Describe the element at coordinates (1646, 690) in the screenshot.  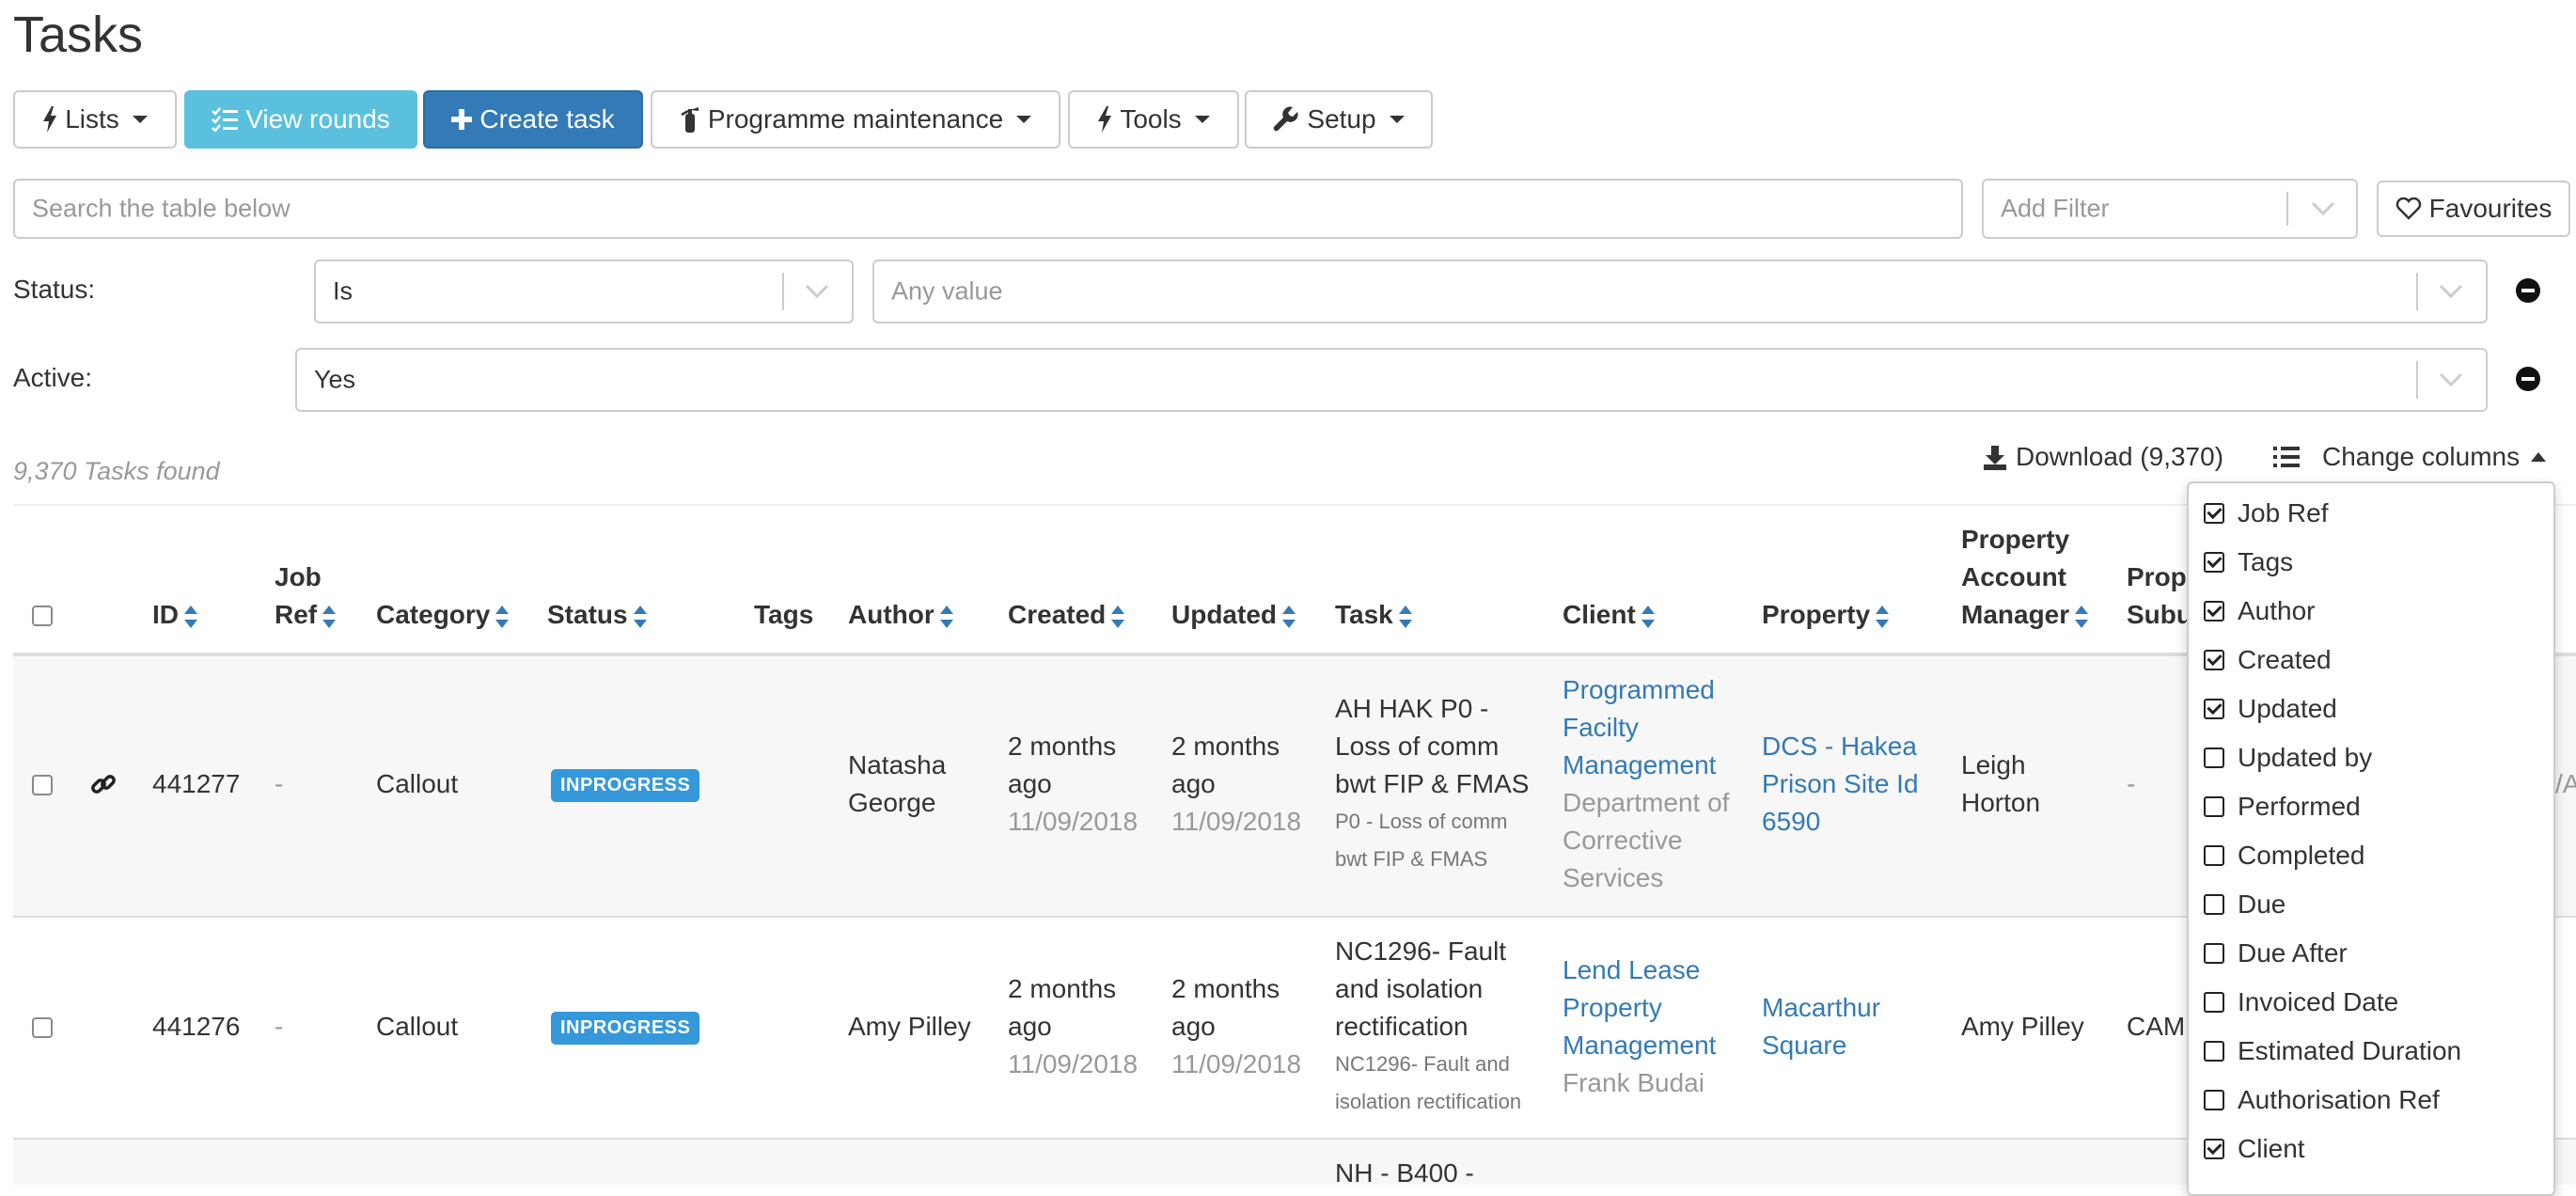
I see `client-link: Programmed` at that location.